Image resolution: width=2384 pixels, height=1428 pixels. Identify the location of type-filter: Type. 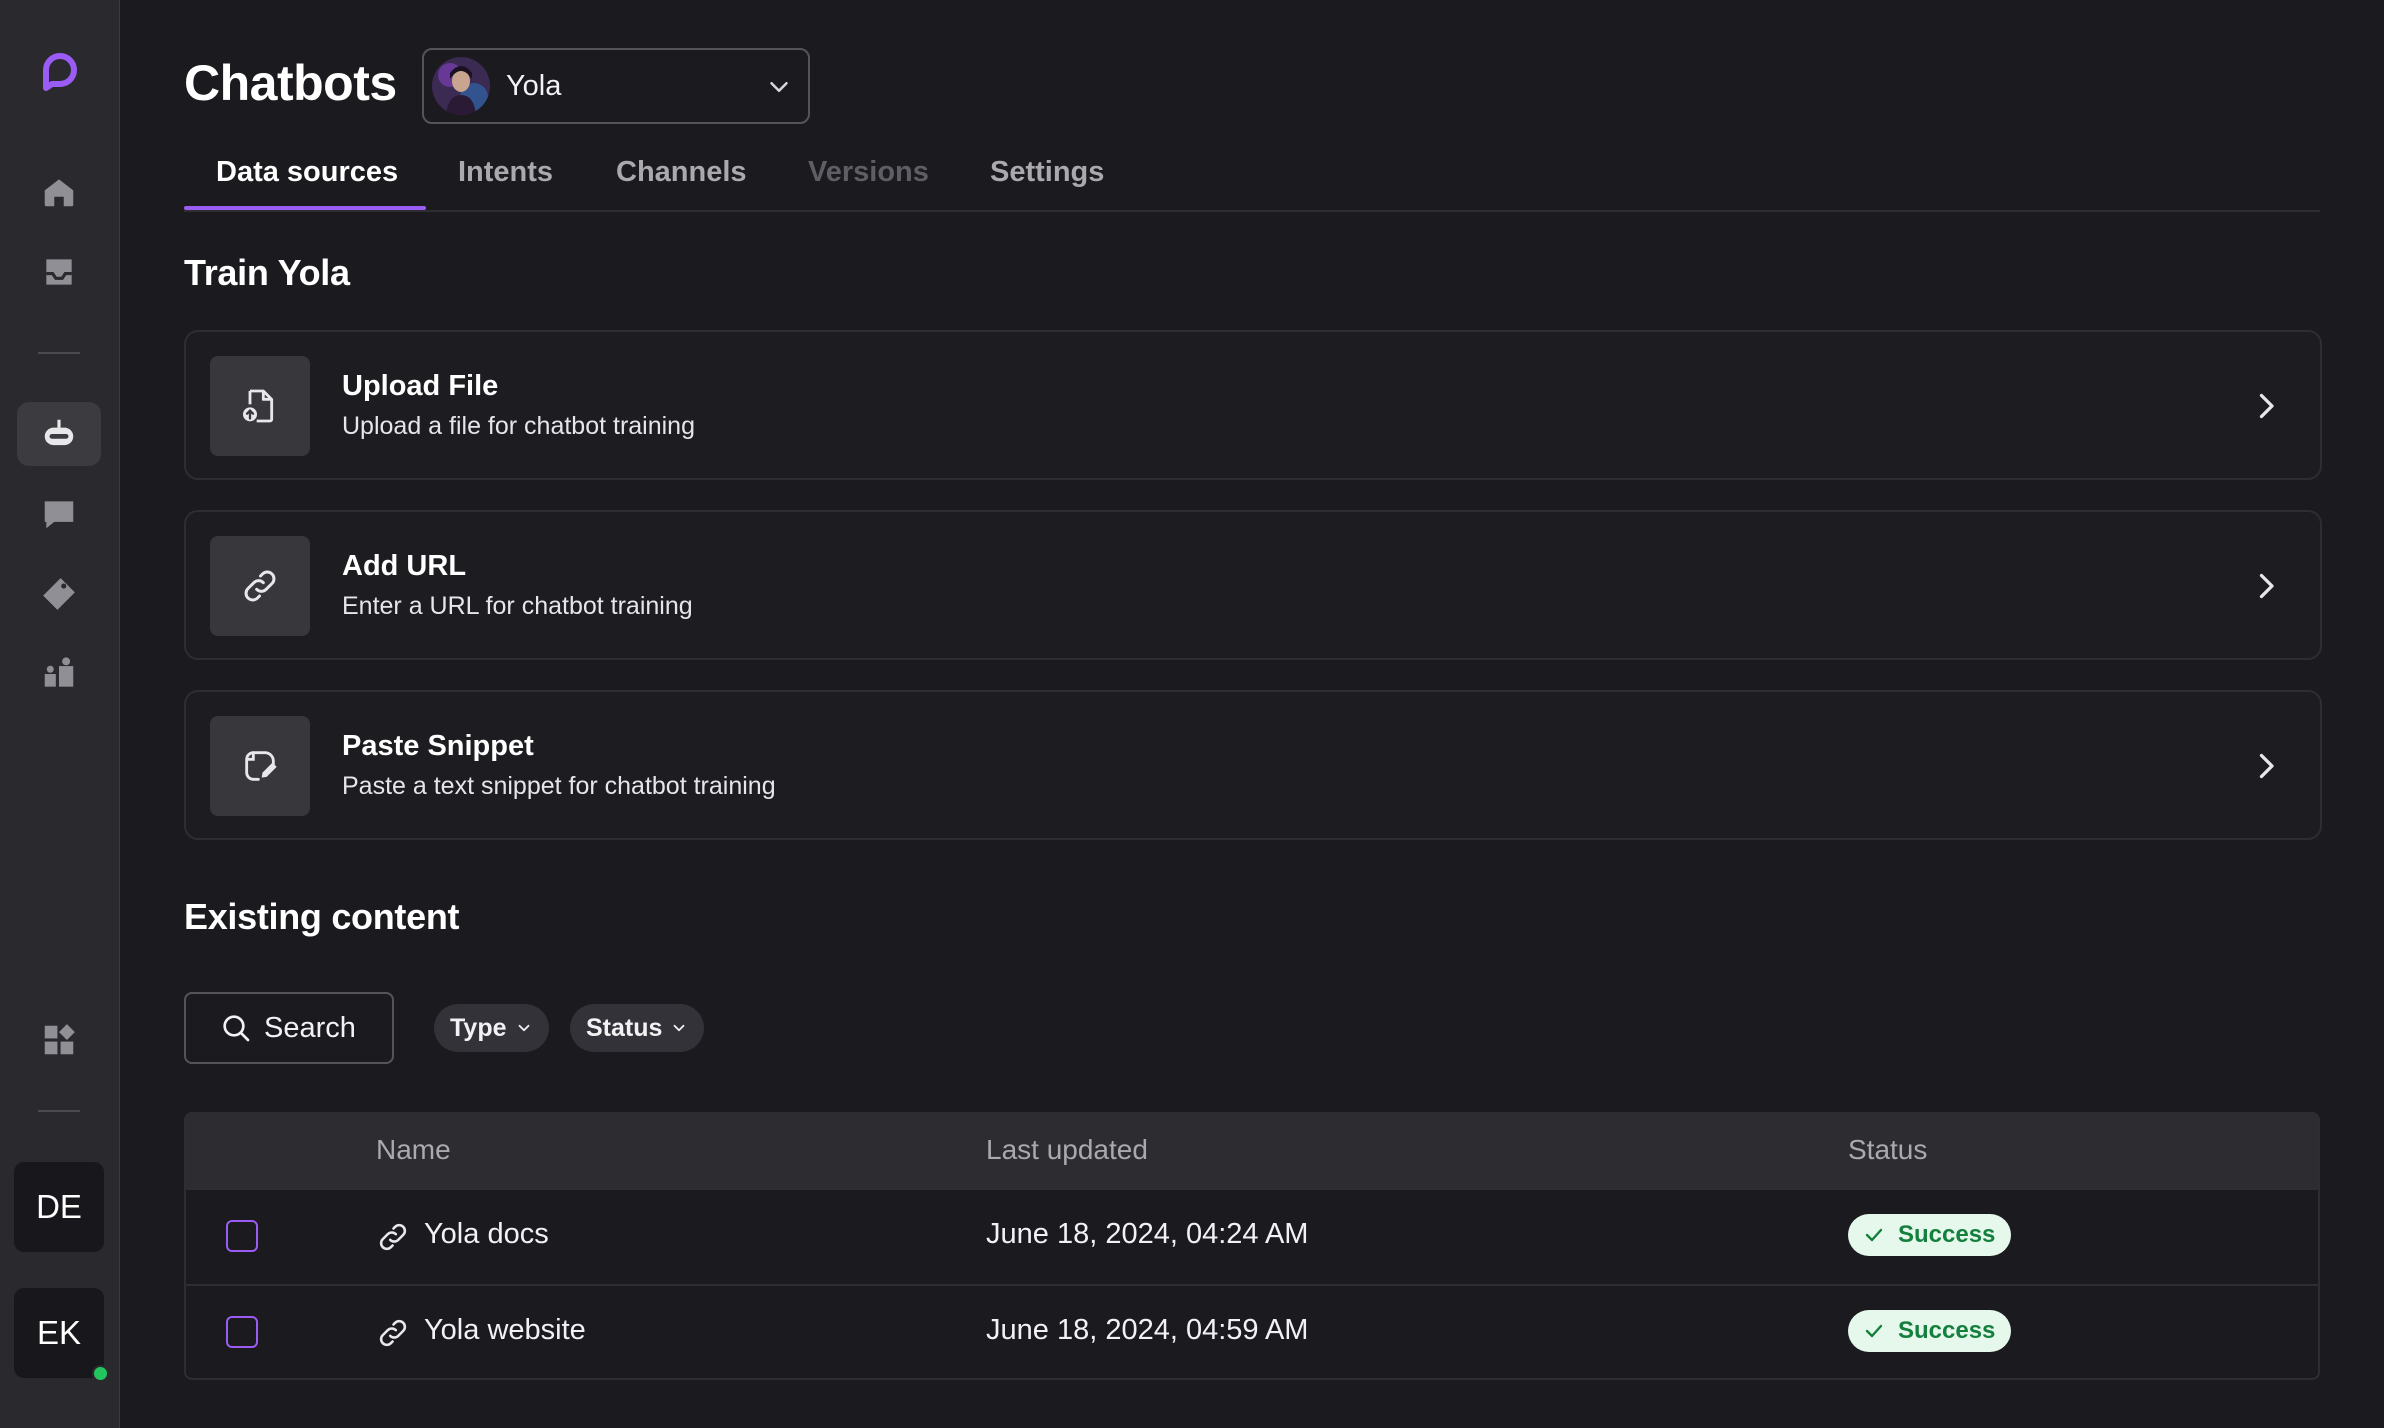
(491, 1028).